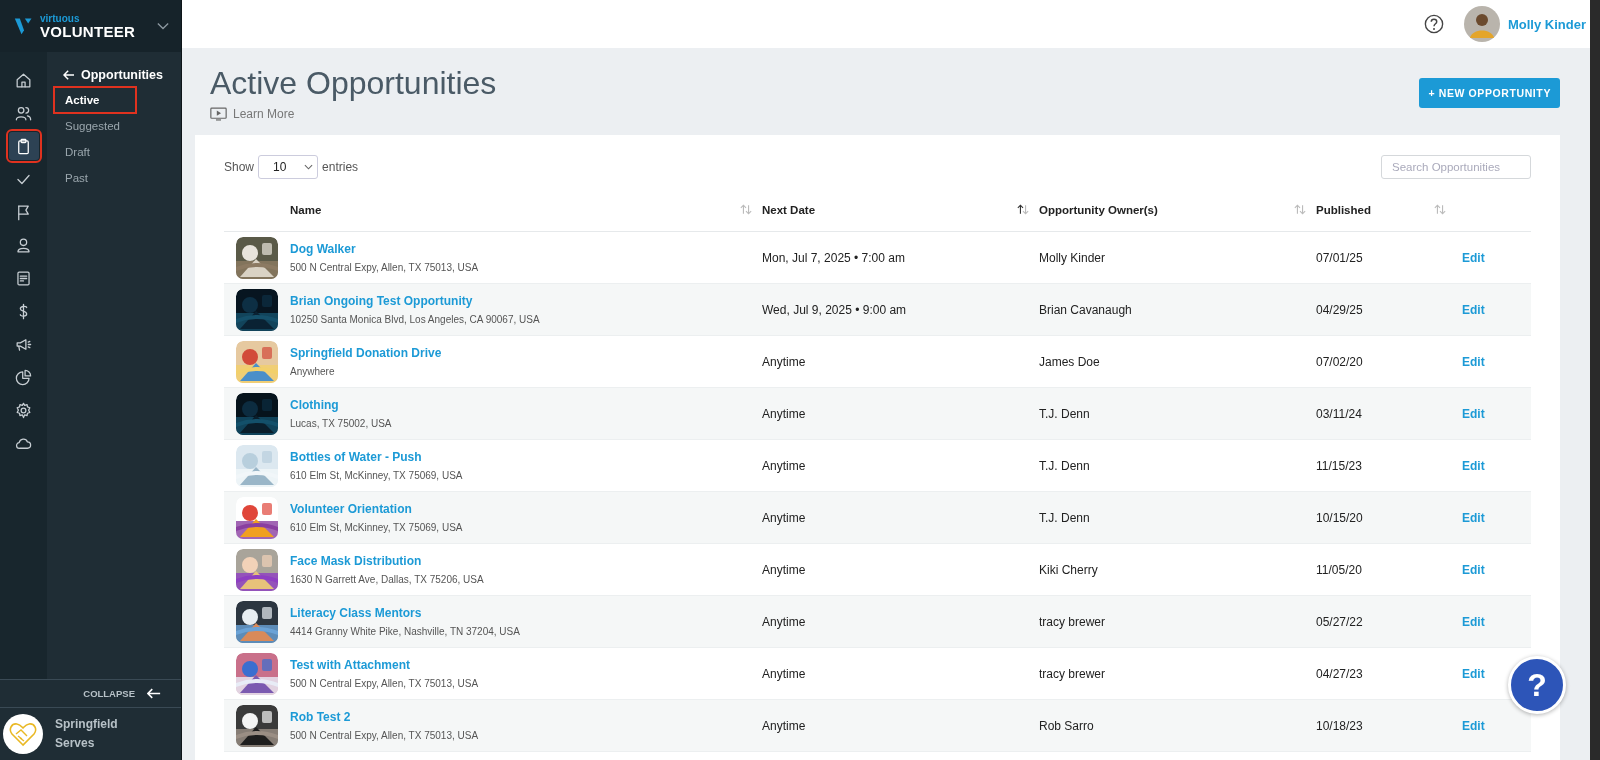 The image size is (1600, 760). I want to click on opportunity-link: Brian Ongoing Test Opportunity, so click(526, 301).